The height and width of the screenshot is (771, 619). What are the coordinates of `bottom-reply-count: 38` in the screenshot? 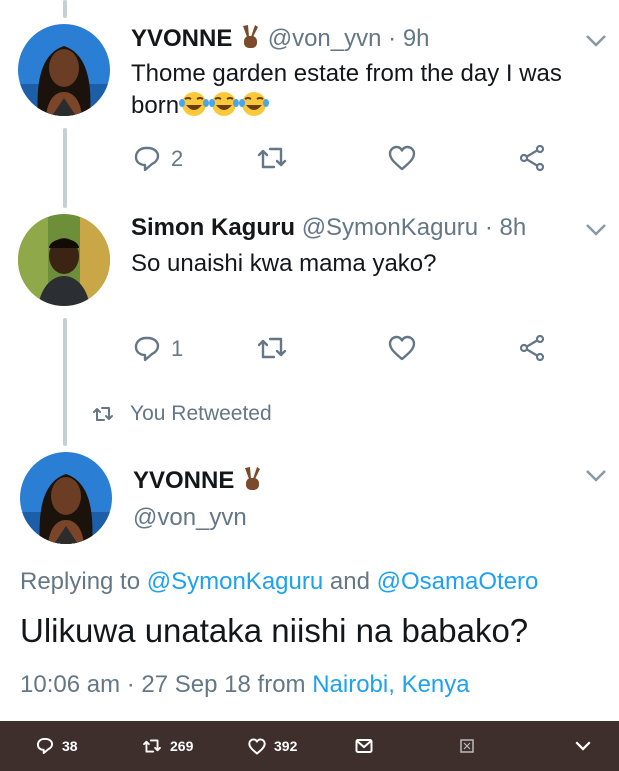 It's located at (70, 746).